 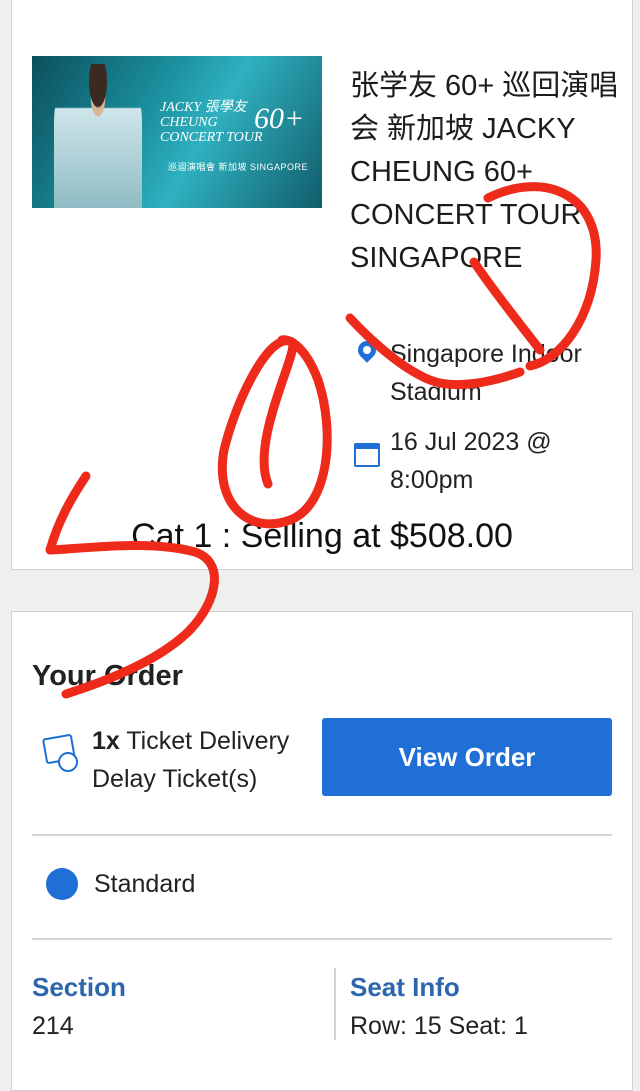 I want to click on tier-dot-icon, so click(x=62, y=884).